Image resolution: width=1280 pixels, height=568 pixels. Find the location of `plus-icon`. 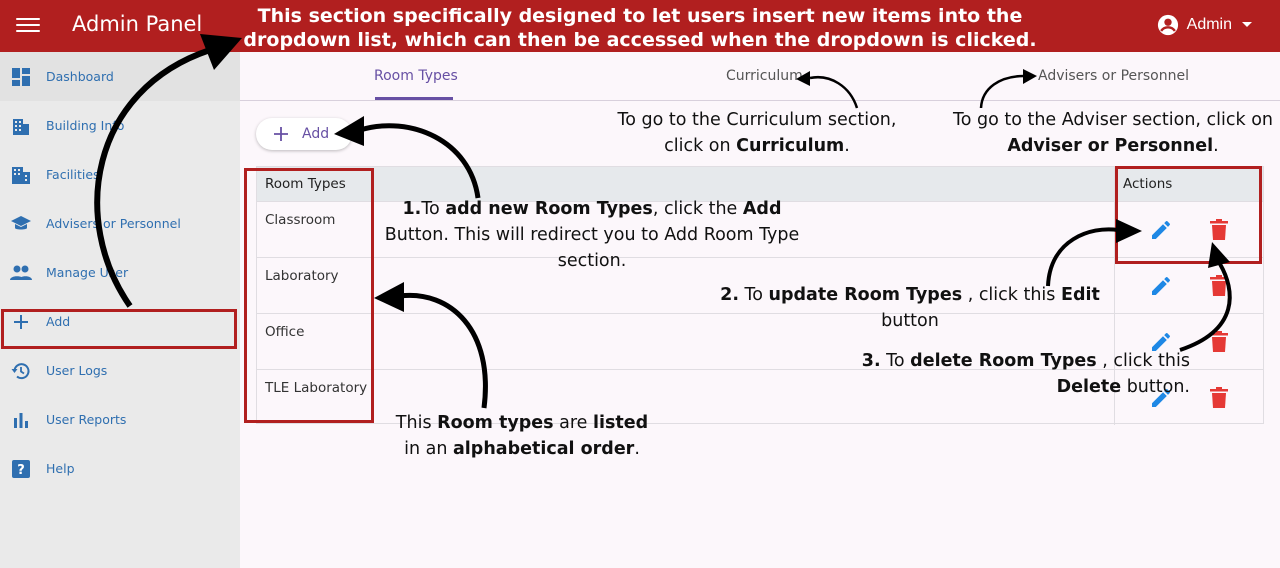

plus-icon is located at coordinates (281, 134).